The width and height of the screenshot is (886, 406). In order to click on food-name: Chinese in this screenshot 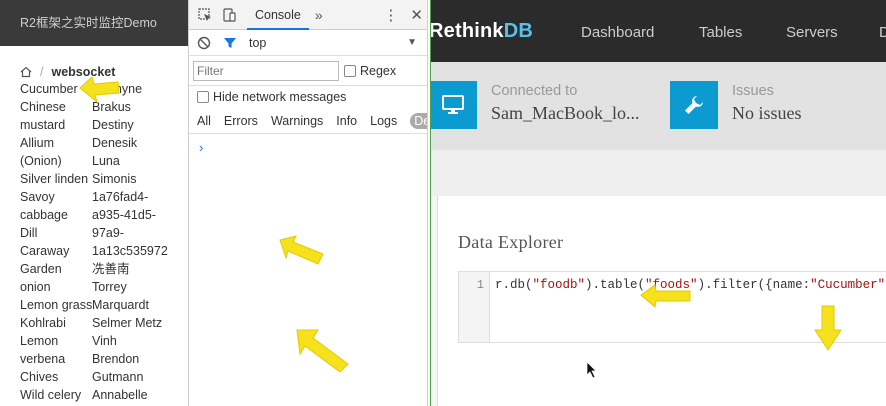, I will do `click(43, 107)`.